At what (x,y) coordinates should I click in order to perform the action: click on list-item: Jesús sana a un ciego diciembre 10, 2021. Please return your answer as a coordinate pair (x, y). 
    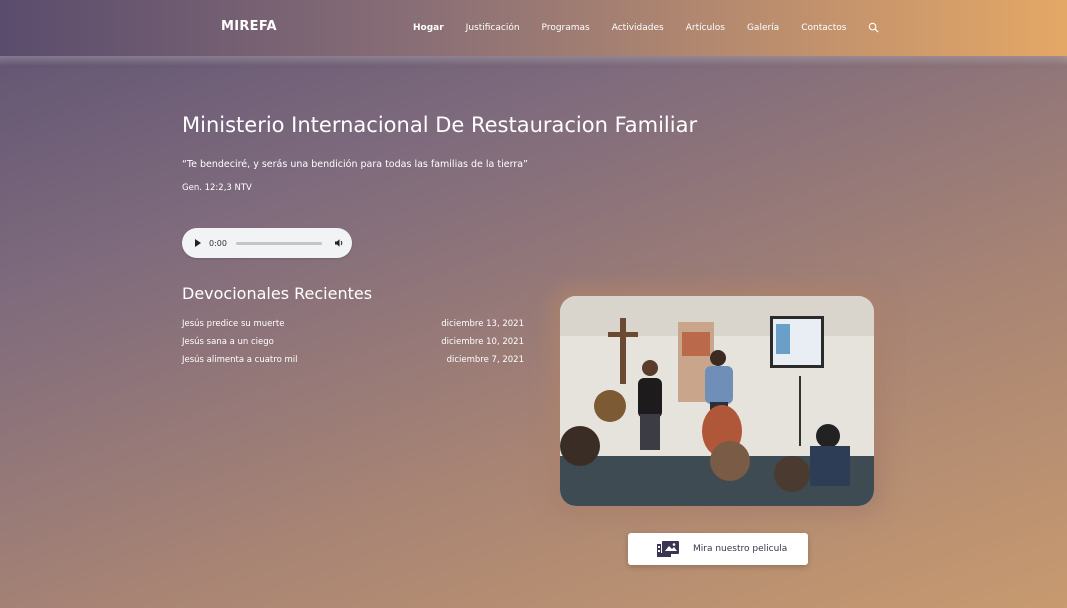
    Looking at the image, I should click on (353, 346).